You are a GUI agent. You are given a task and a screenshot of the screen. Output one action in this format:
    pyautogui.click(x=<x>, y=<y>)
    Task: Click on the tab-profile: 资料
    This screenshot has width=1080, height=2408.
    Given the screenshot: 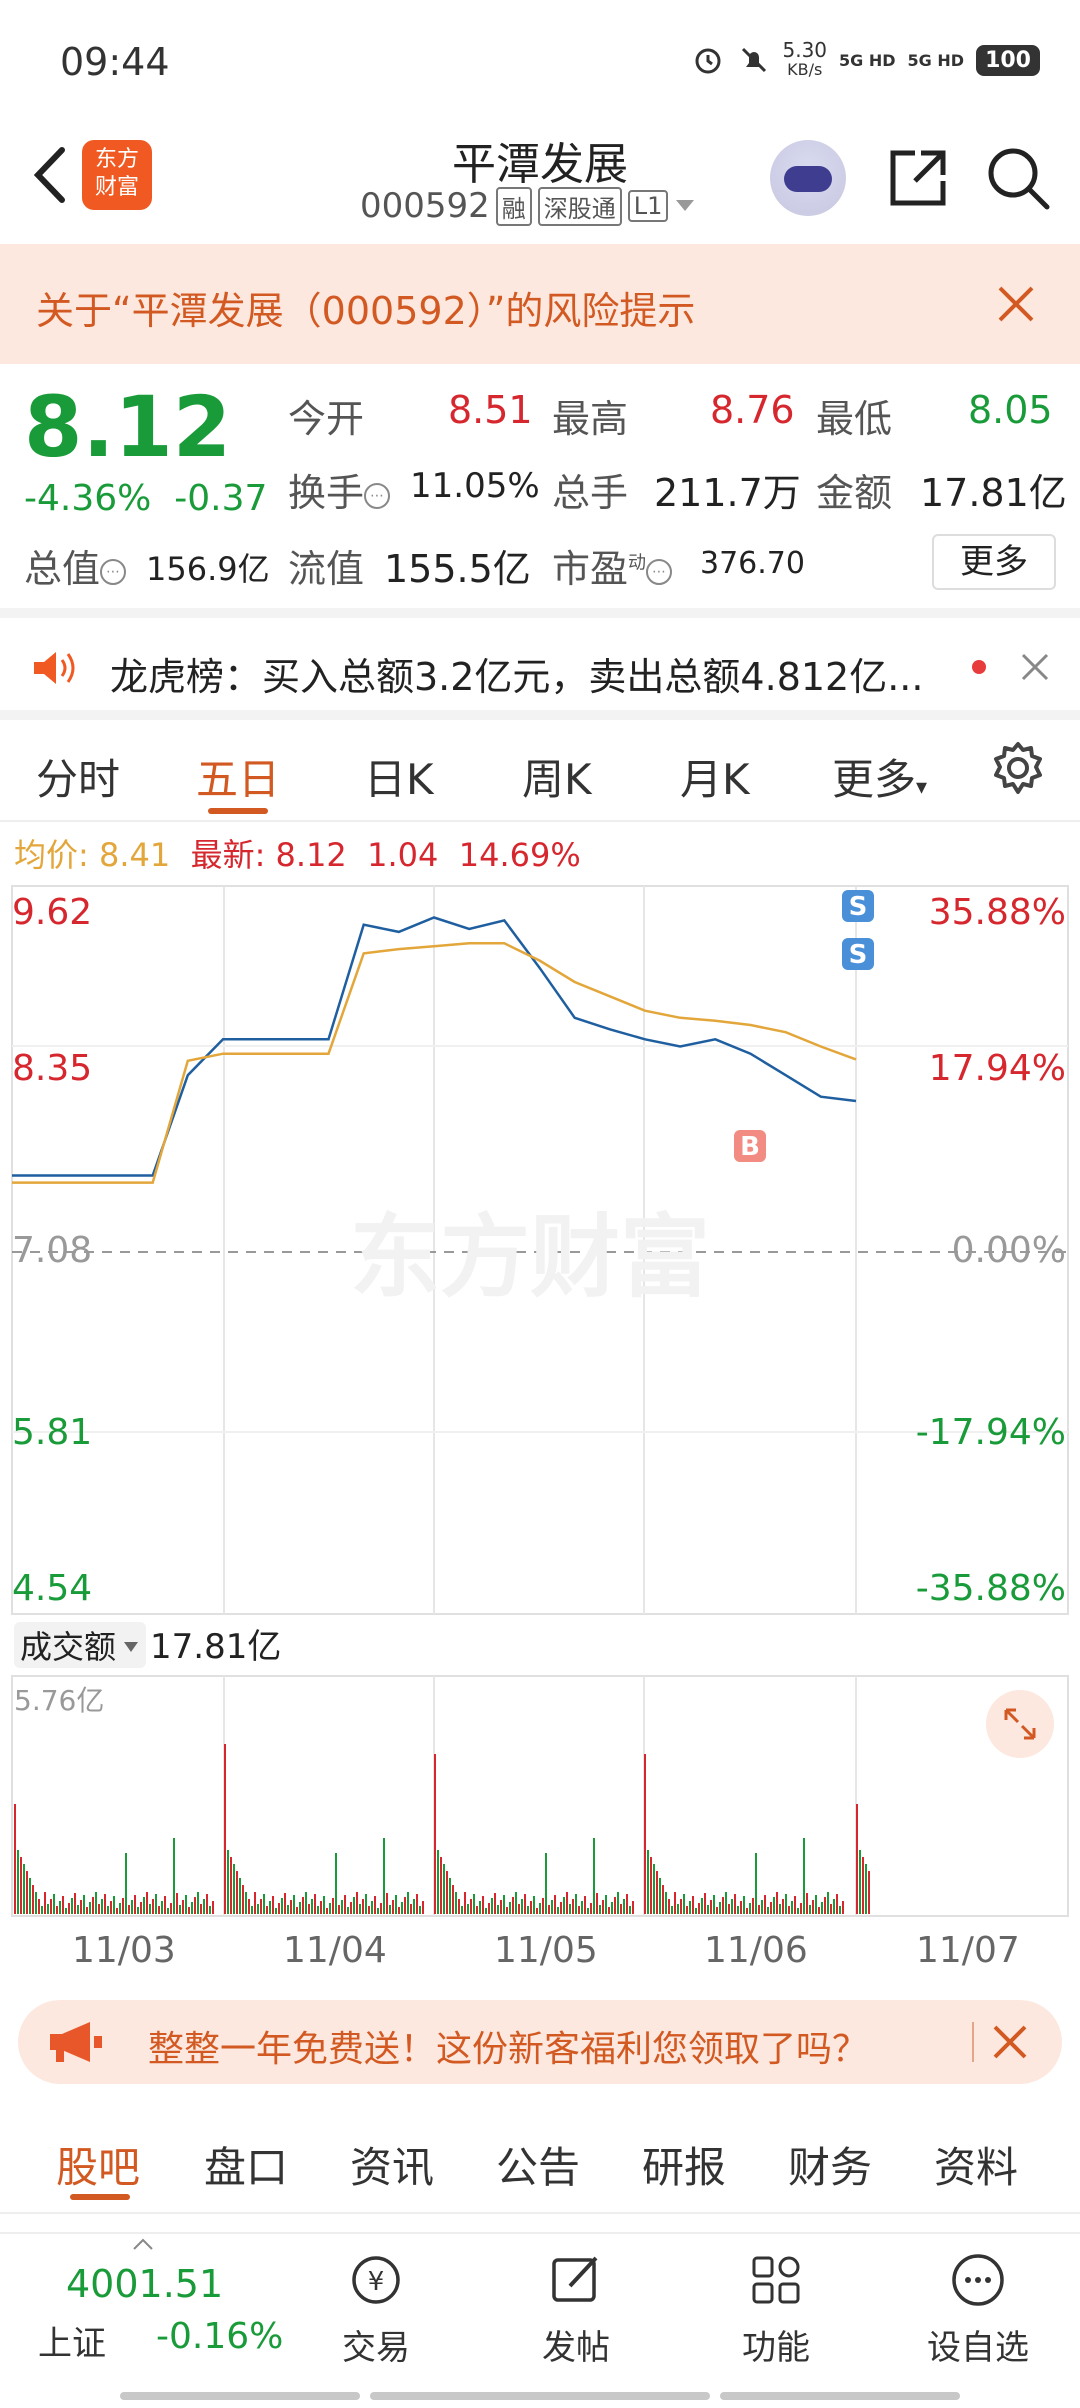 What is the action you would take?
    pyautogui.click(x=976, y=2164)
    